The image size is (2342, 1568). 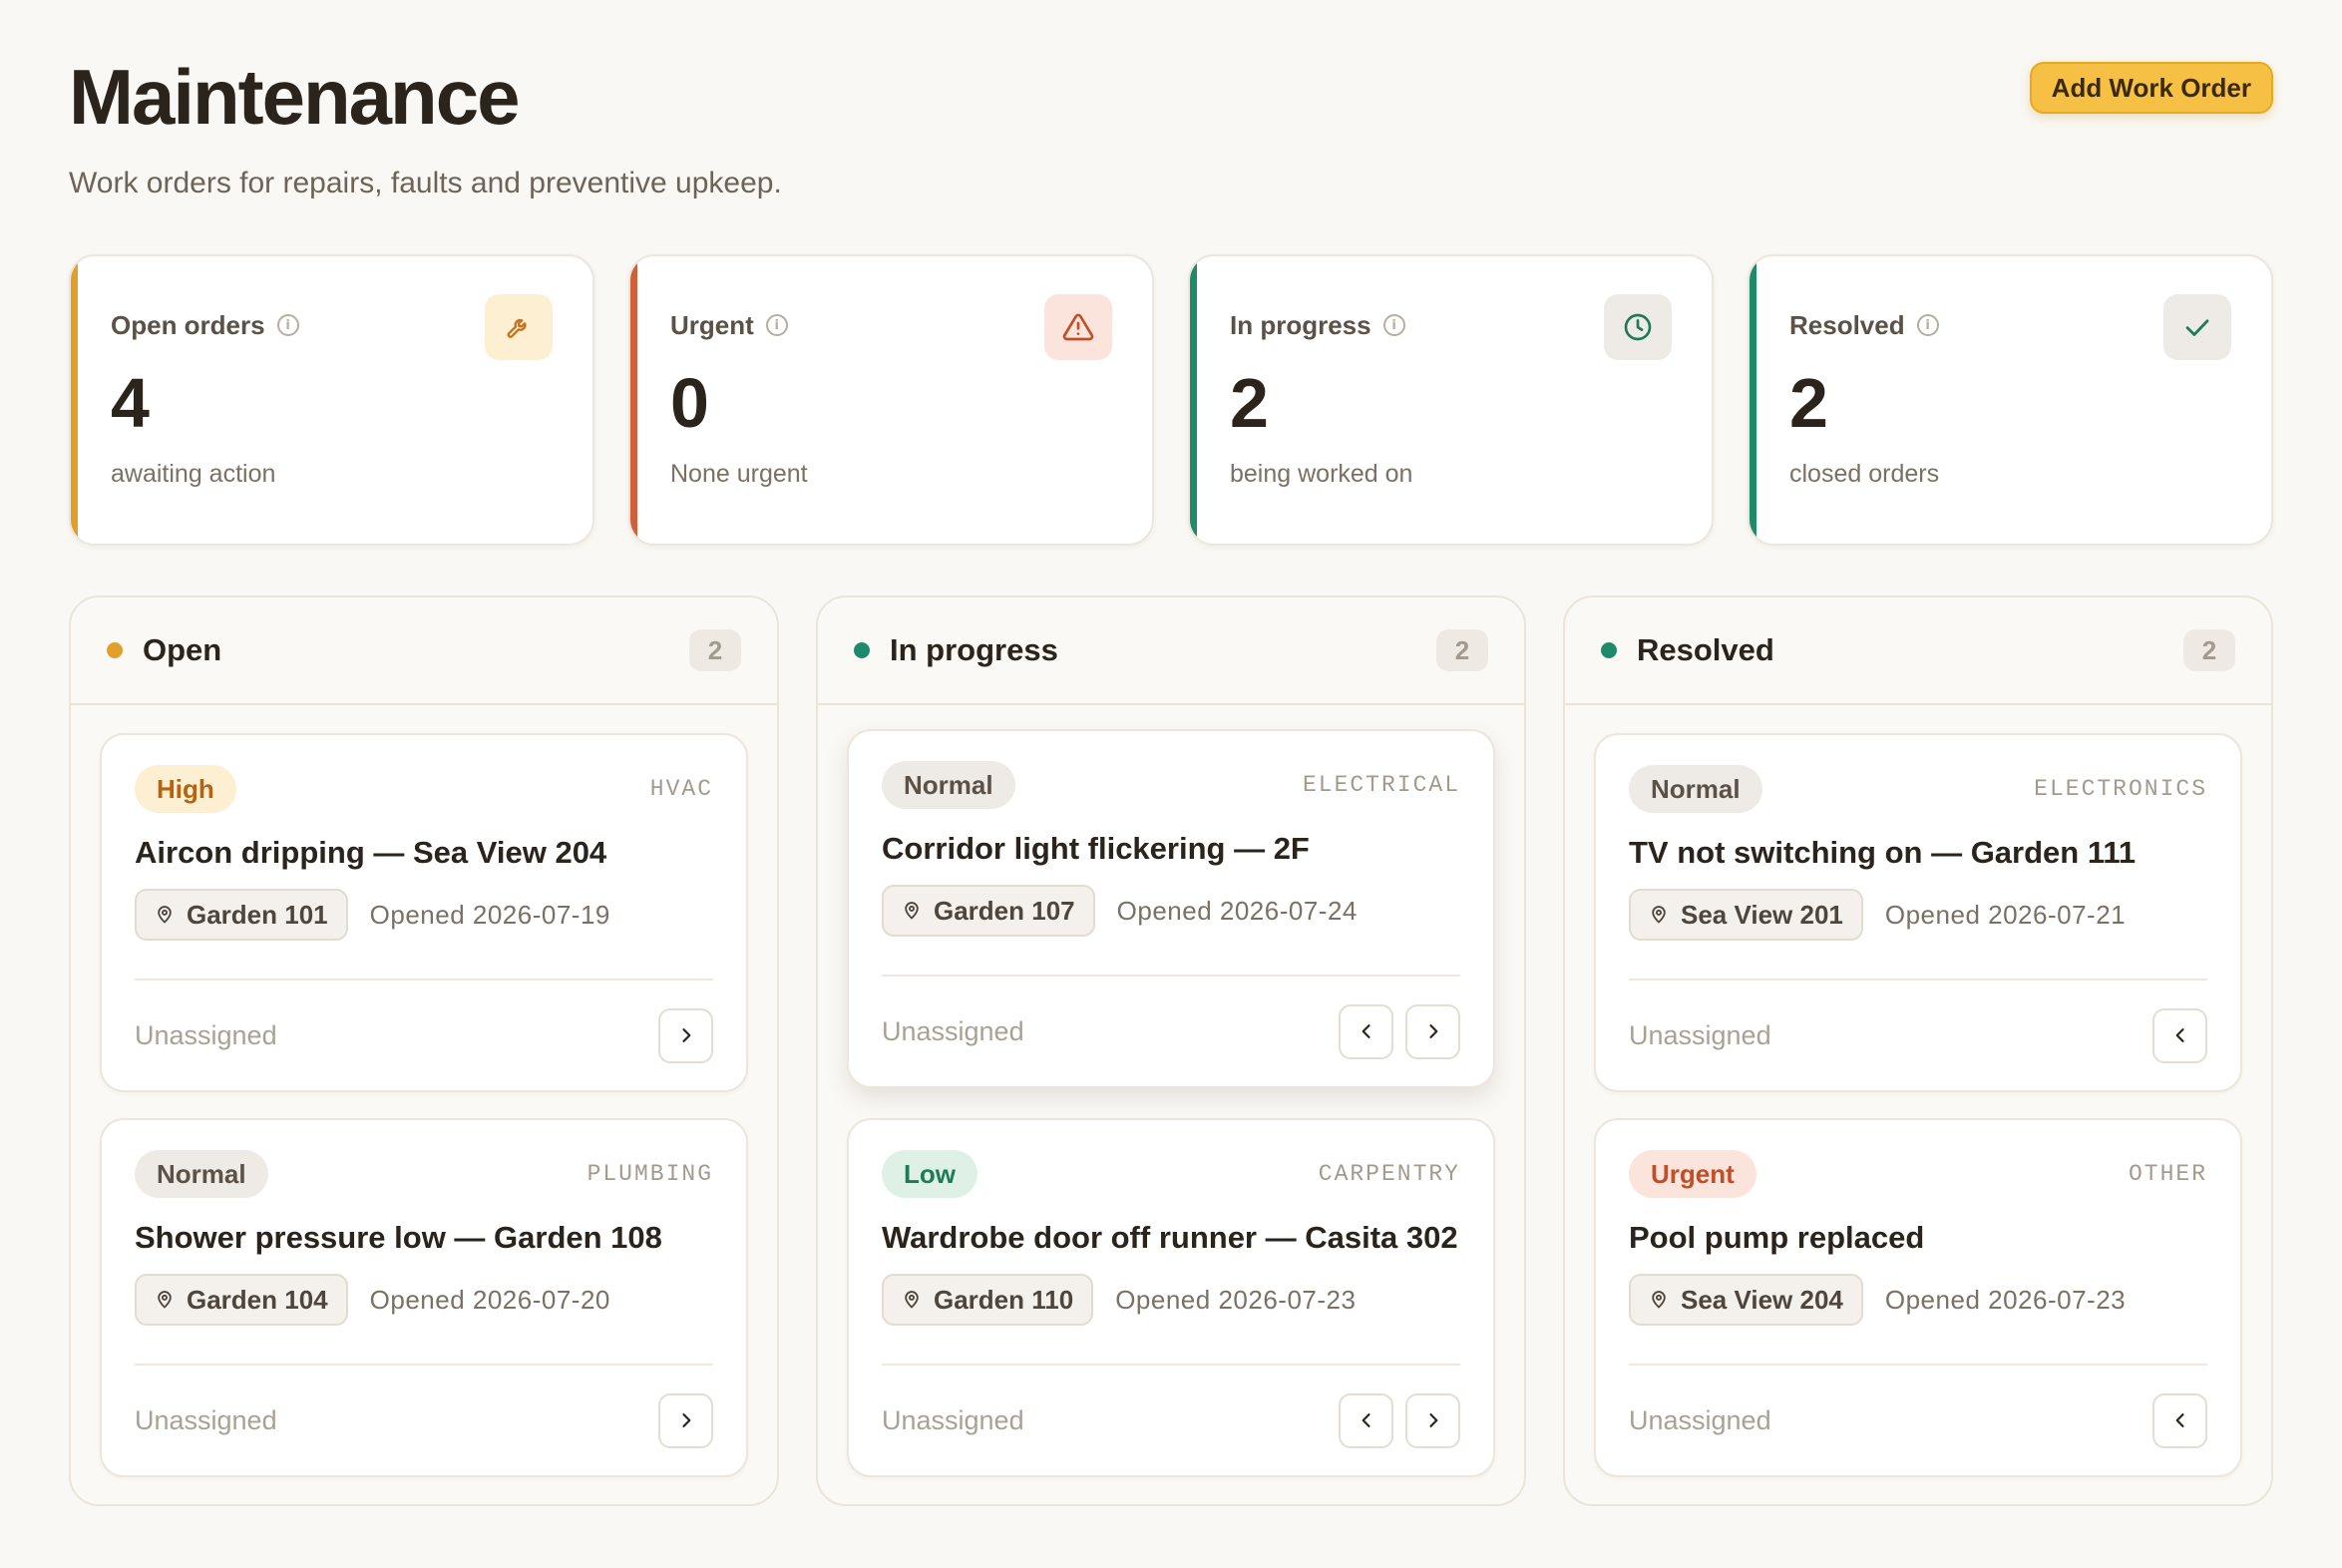 What do you see at coordinates (1847, 325) in the screenshot?
I see `stat-label: Resolved` at bounding box center [1847, 325].